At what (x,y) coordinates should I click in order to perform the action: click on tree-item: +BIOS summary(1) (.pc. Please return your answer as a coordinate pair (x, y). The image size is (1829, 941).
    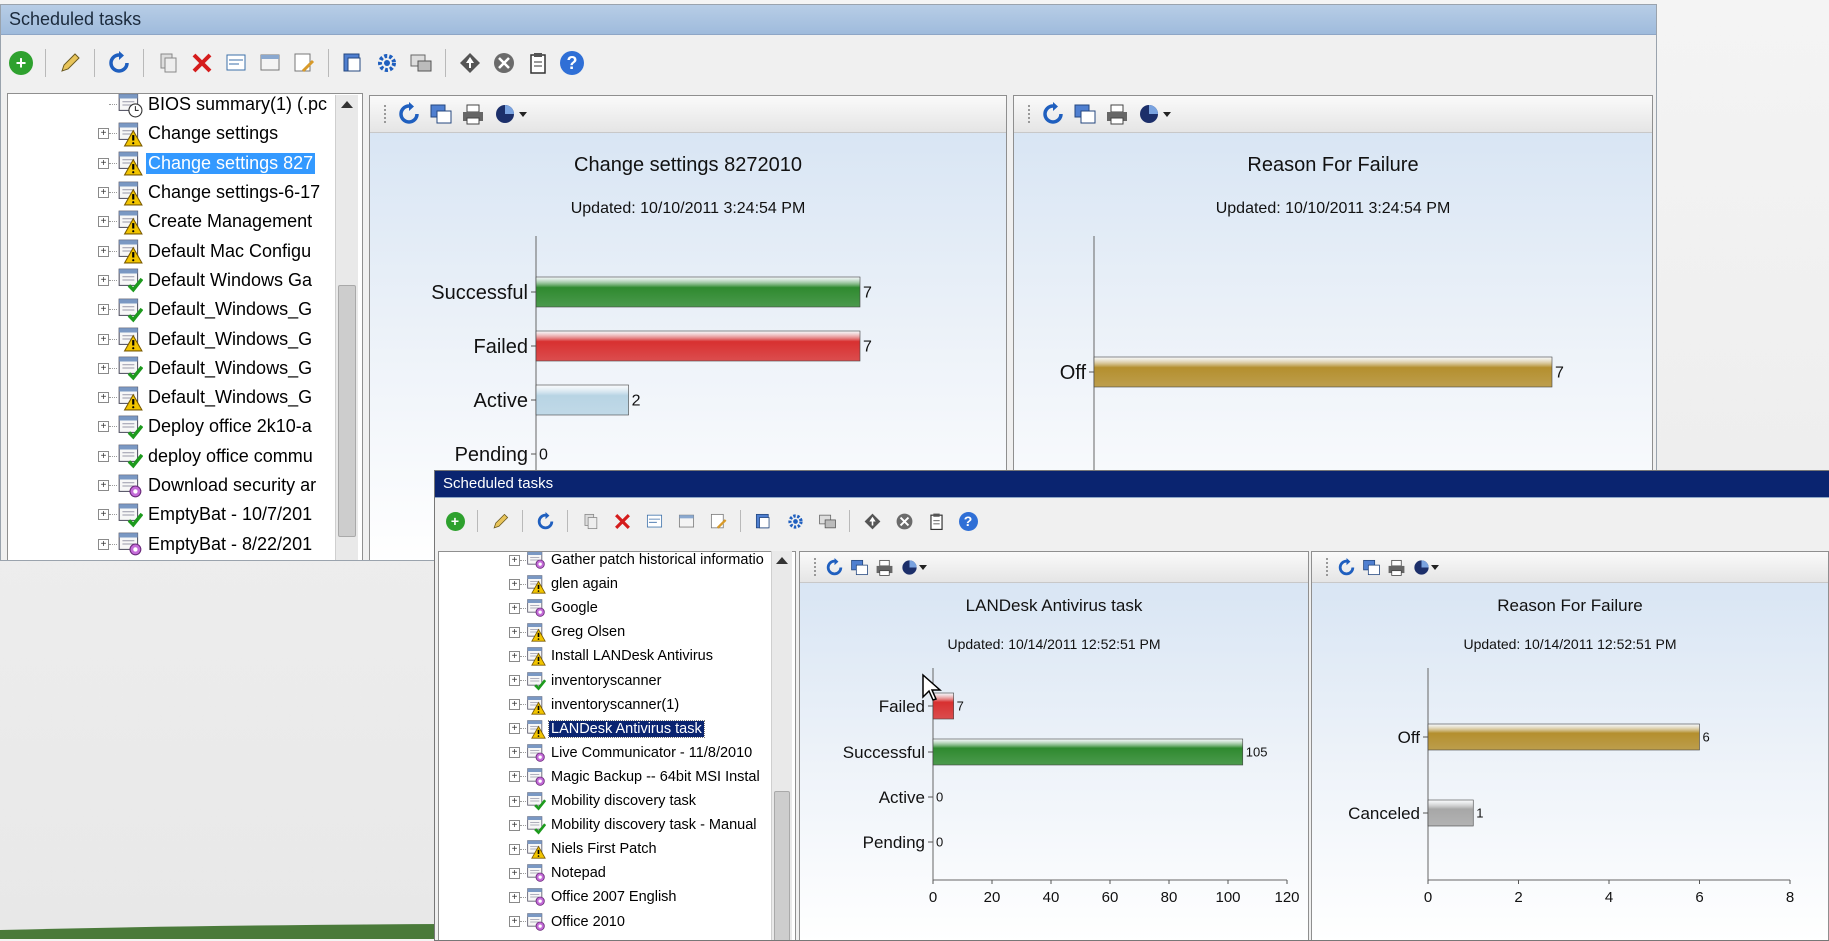
    Looking at the image, I should click on (185, 106).